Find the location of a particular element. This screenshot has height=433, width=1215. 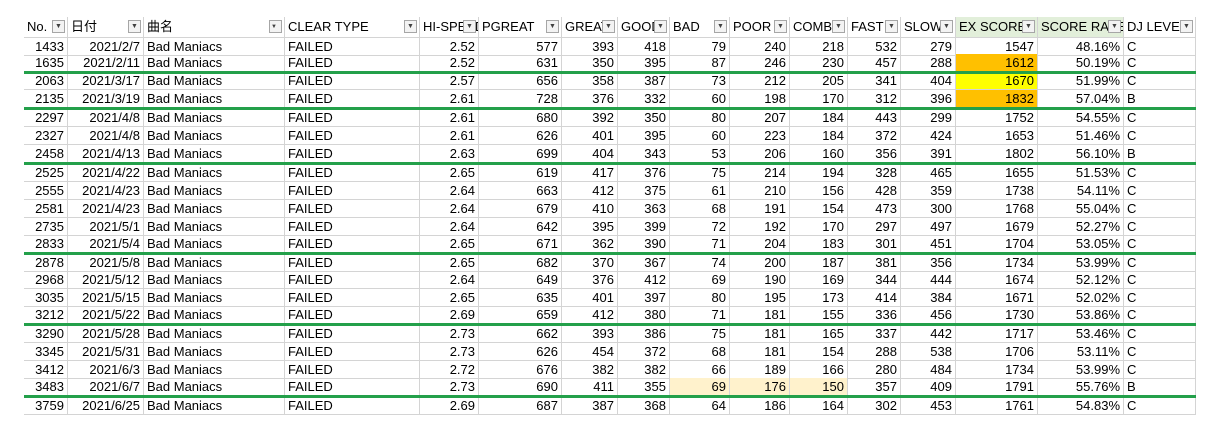

cell-bad: 66 is located at coordinates (700, 370).